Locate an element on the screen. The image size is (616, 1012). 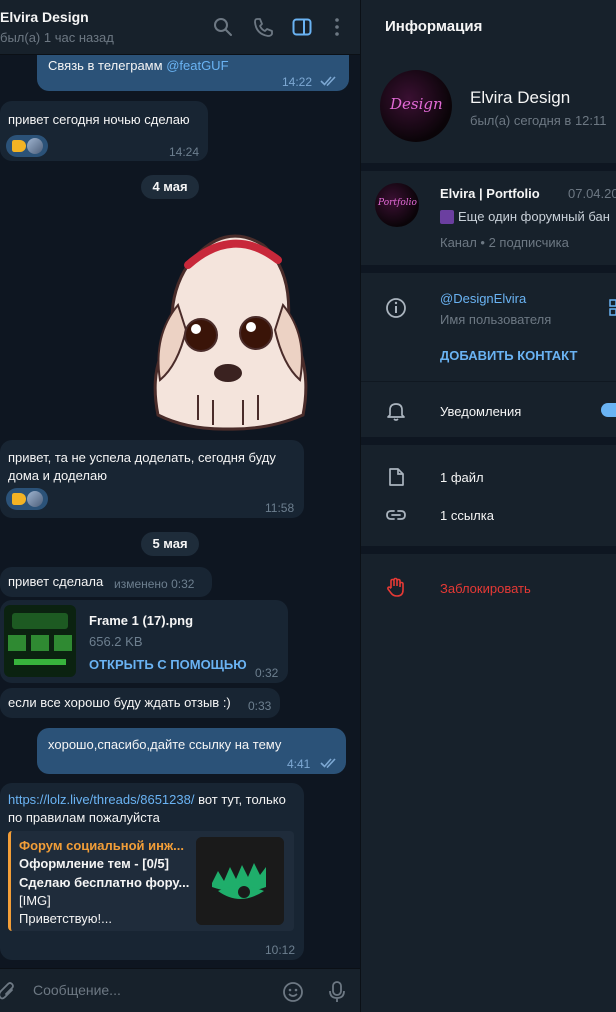
profile-avatar: Design is located at coordinates (416, 106).